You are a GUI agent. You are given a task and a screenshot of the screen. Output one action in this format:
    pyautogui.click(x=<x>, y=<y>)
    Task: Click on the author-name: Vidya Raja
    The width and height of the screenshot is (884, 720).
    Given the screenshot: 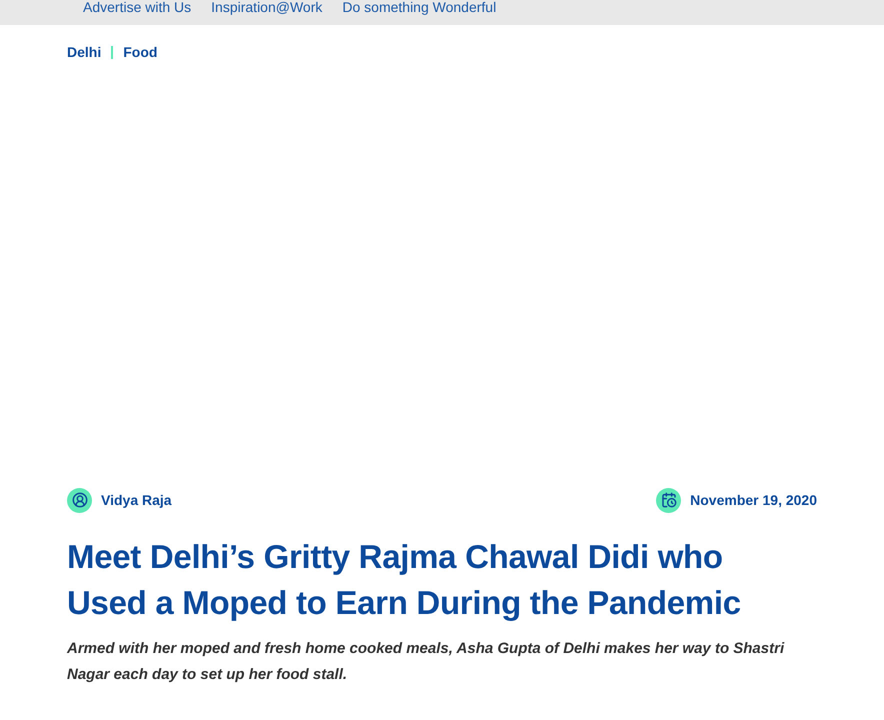 What is the action you would take?
    pyautogui.click(x=136, y=500)
    